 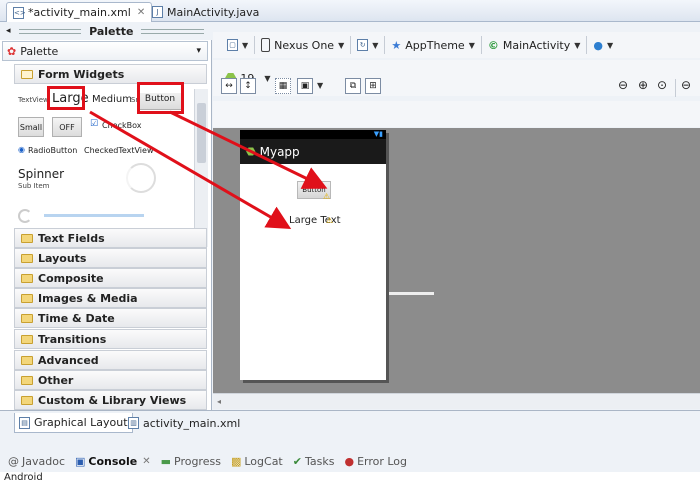 I want to click on category-images-media: Images & Media, so click(x=110, y=298).